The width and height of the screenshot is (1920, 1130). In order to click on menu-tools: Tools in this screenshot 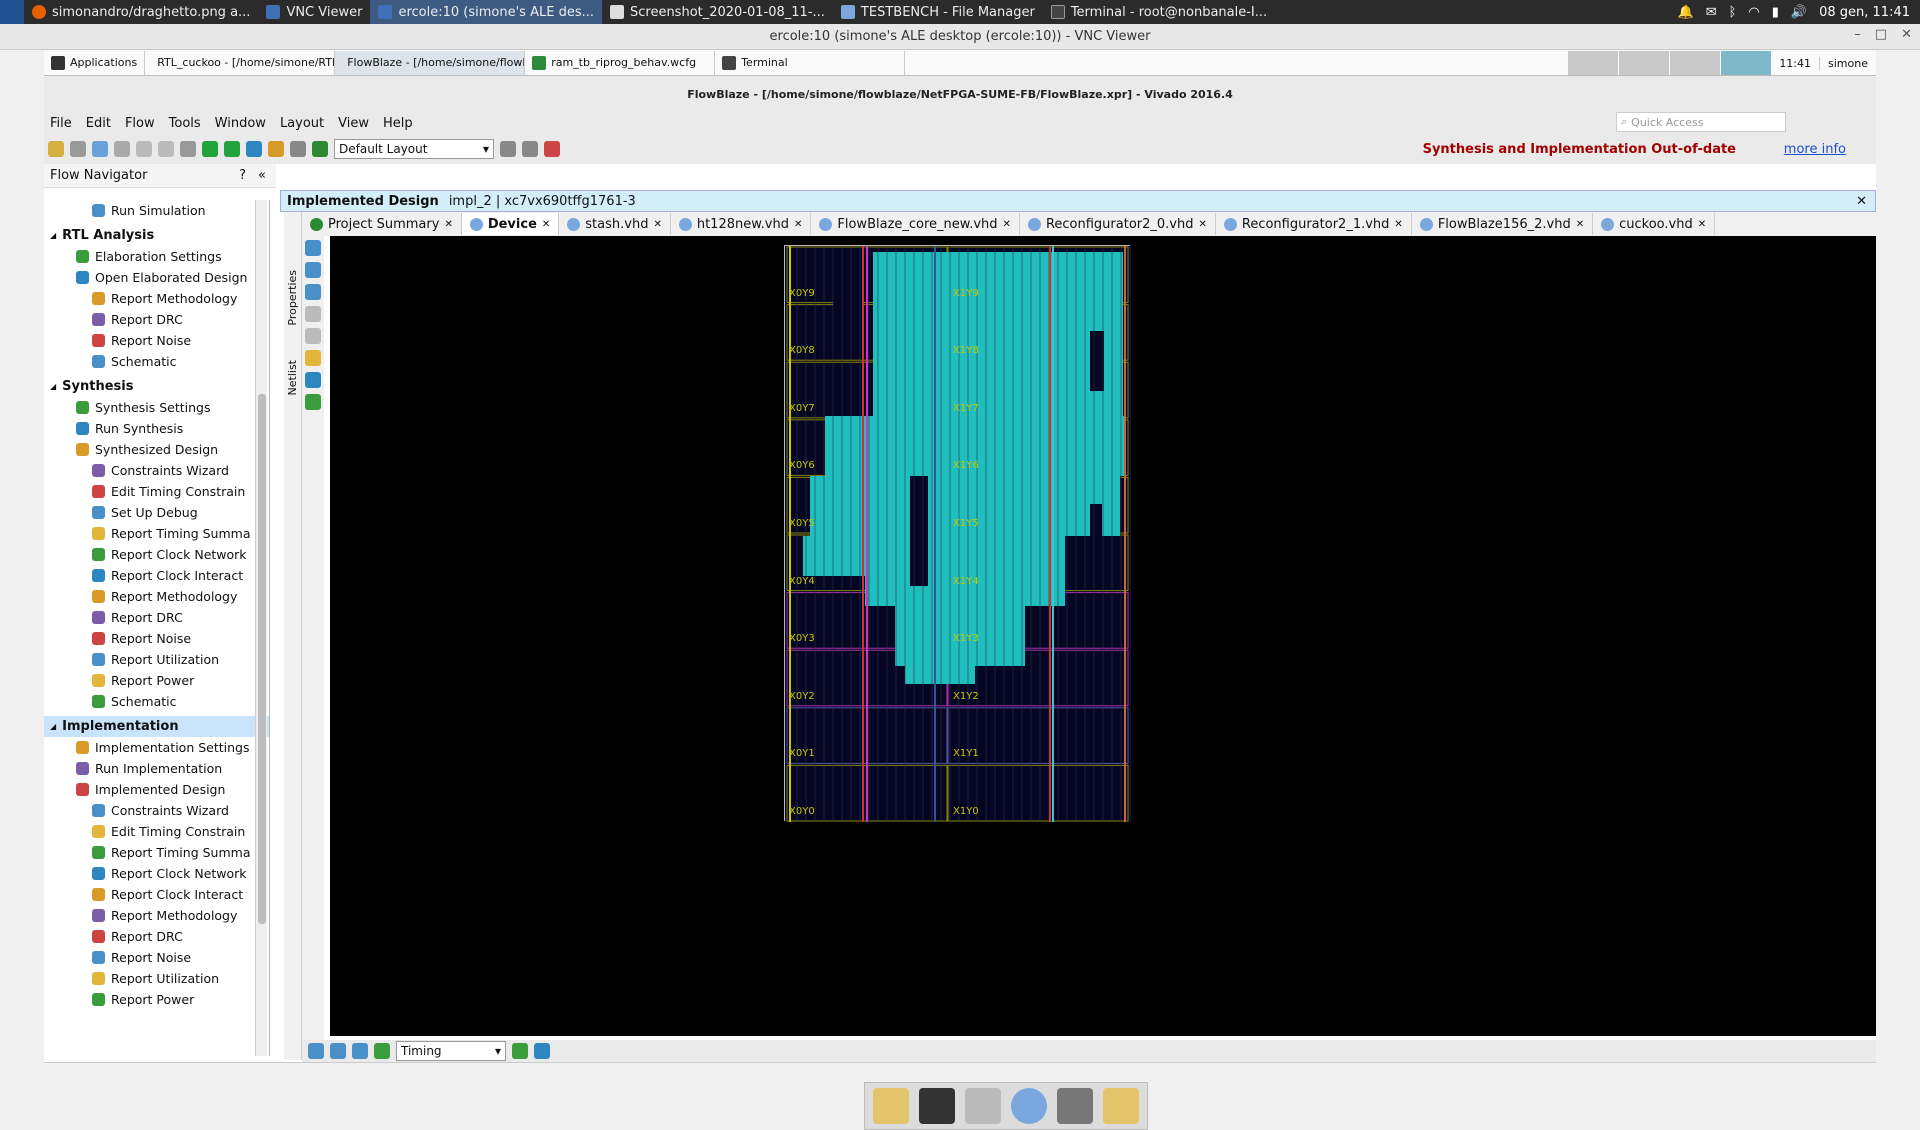, I will do `click(185, 123)`.